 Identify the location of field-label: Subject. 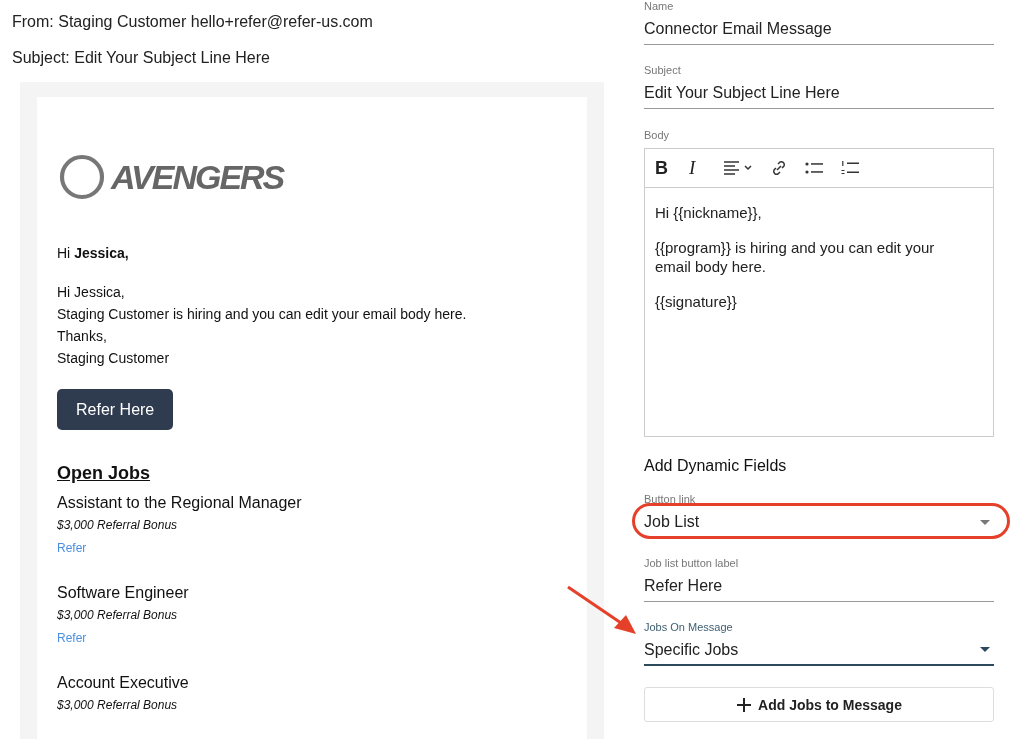
(663, 71).